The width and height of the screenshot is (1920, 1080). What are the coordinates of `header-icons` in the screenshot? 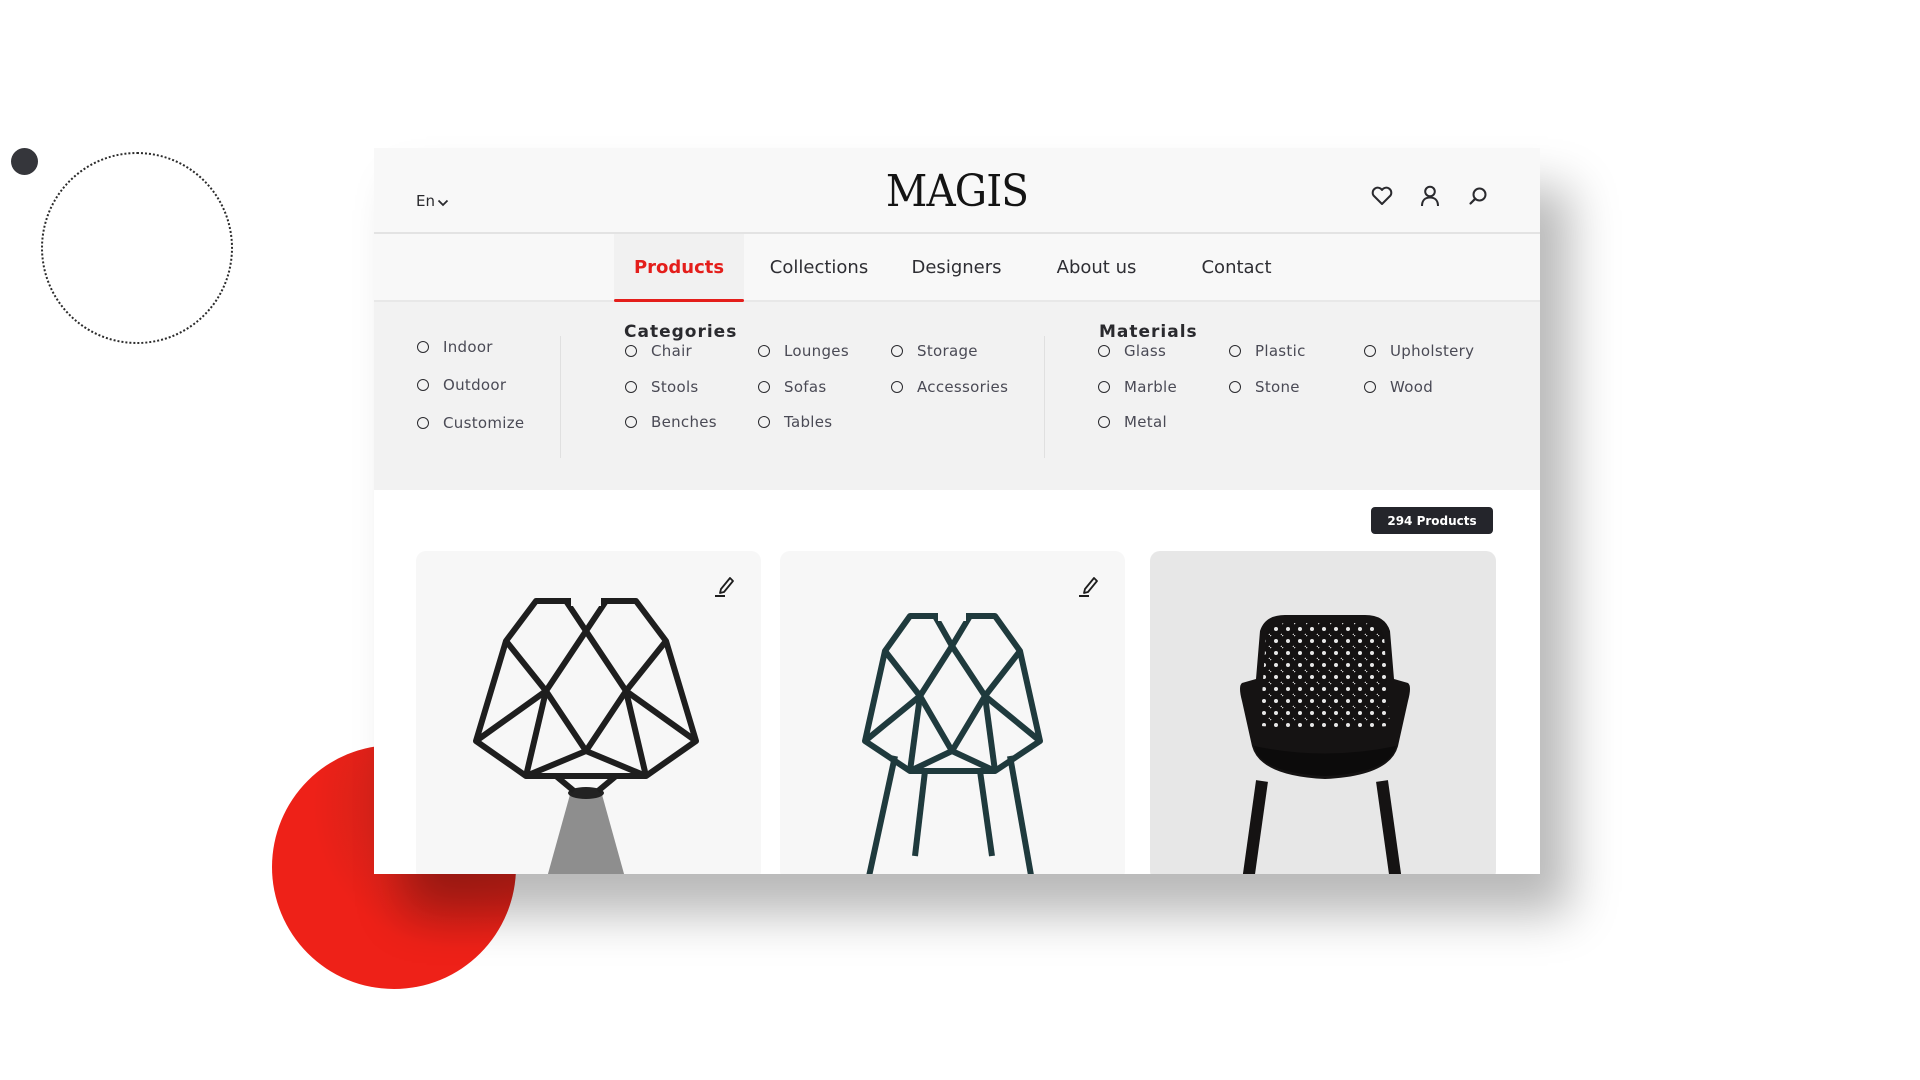 It's located at (1430, 196).